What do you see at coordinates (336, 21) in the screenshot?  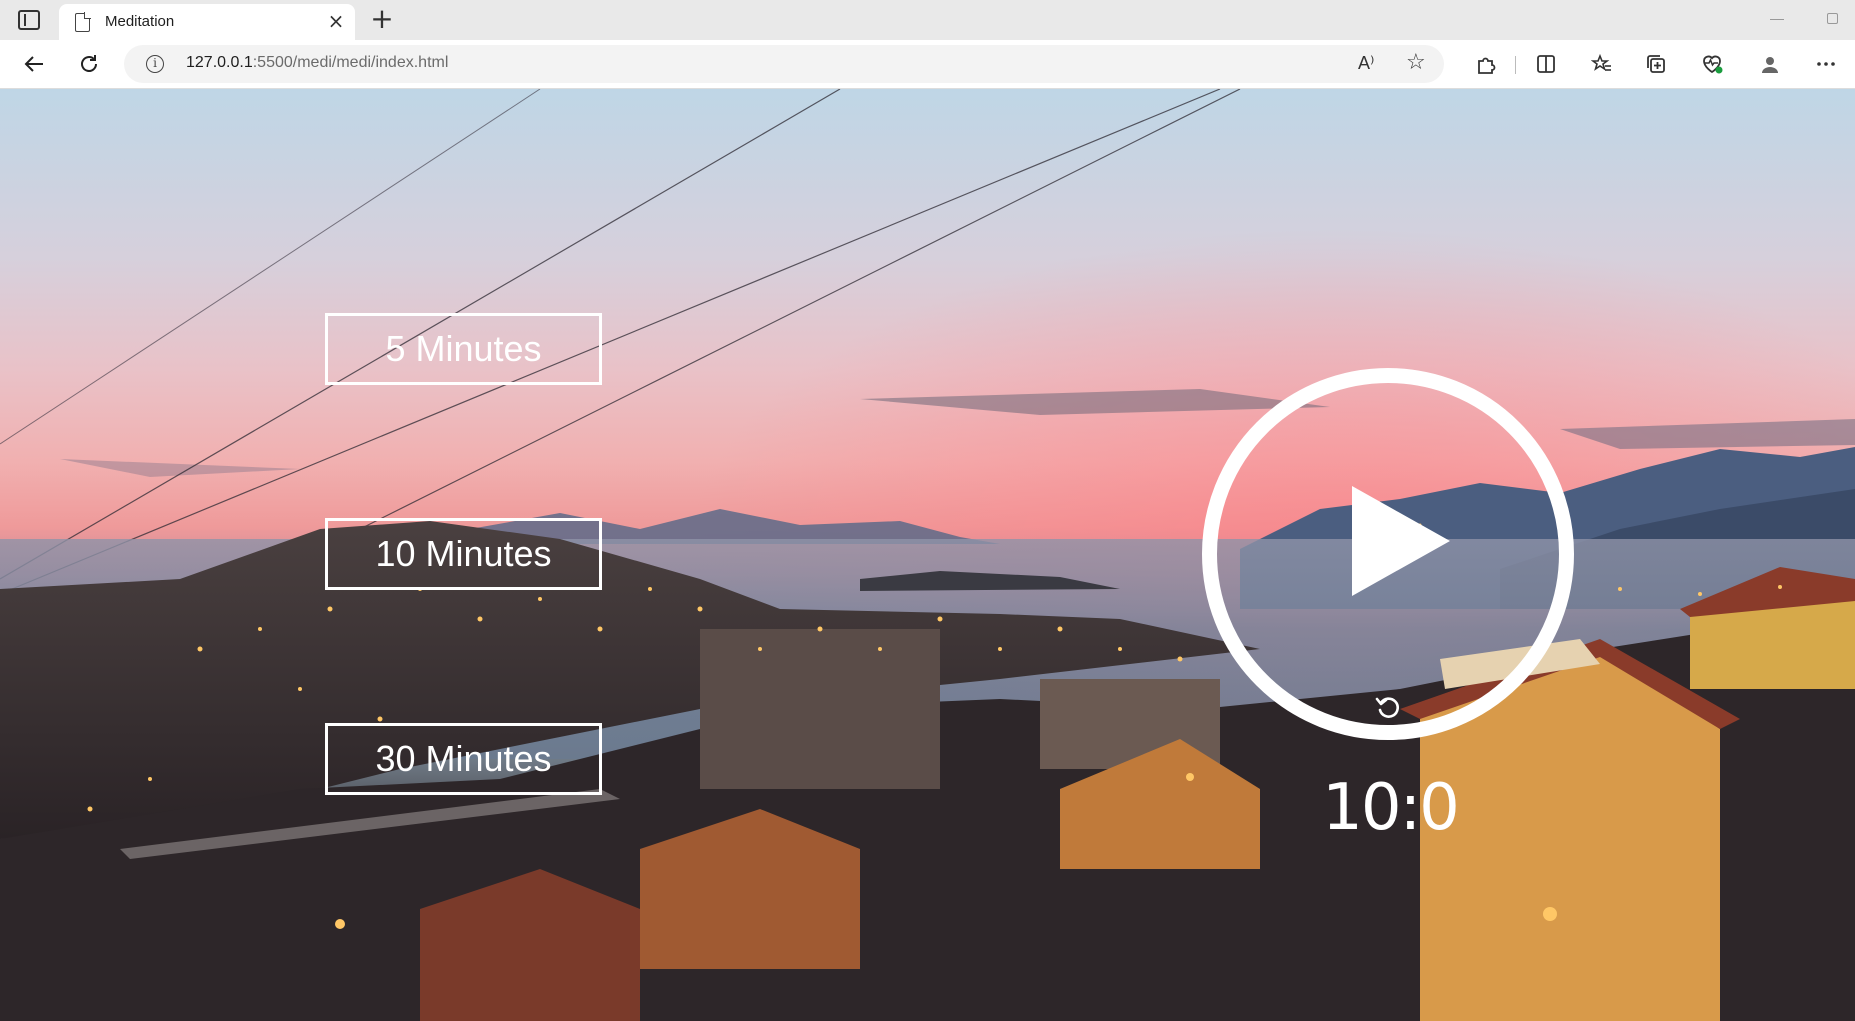 I see `close-icon: ×` at bounding box center [336, 21].